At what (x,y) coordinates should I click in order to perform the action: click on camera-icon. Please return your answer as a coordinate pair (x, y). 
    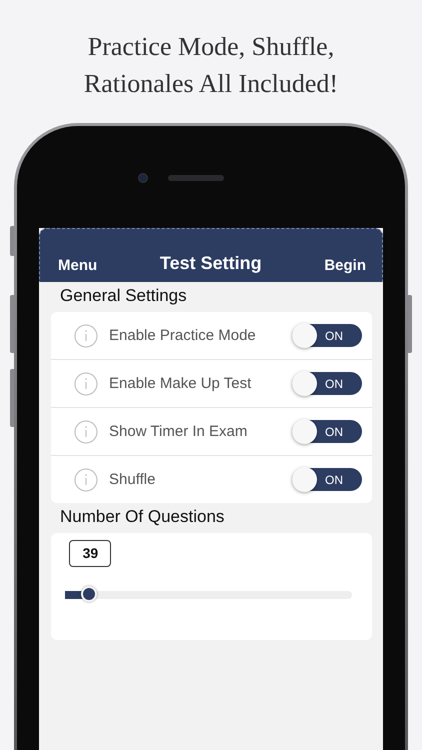
    Looking at the image, I should click on (143, 178).